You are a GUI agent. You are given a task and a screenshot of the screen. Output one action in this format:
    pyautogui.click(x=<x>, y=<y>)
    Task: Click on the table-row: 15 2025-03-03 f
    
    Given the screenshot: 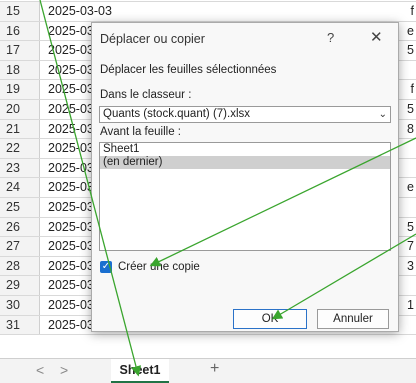 What is the action you would take?
    pyautogui.click(x=208, y=12)
    